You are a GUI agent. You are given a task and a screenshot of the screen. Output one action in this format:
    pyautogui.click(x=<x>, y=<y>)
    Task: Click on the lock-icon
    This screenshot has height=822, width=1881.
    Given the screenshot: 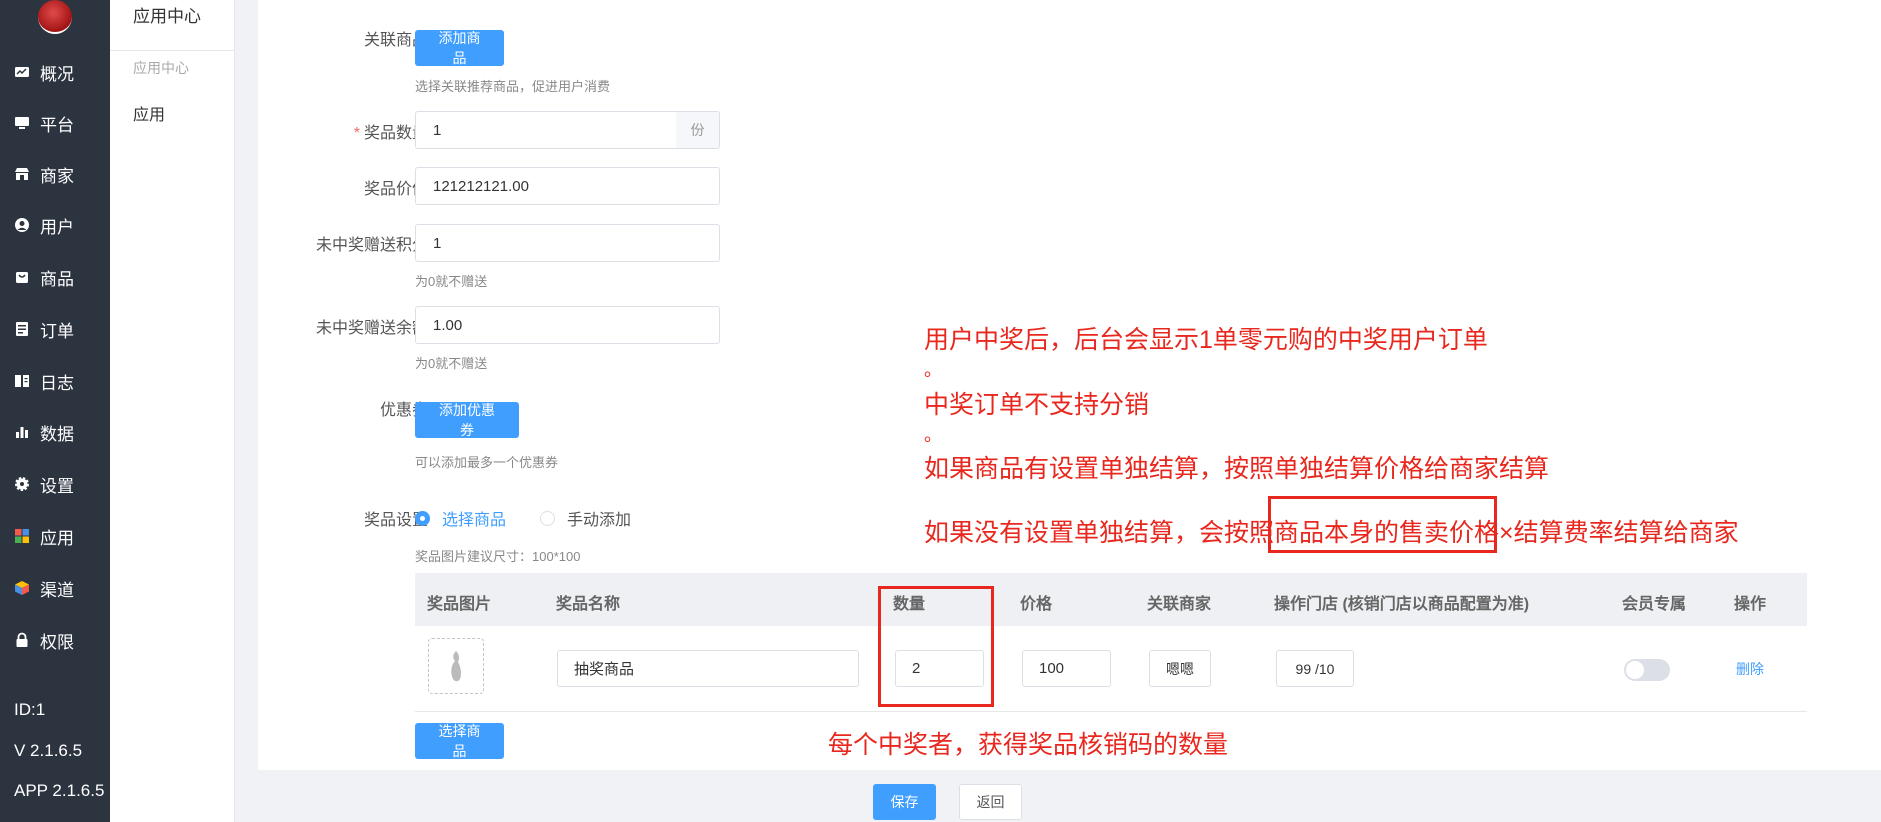 What is the action you would take?
    pyautogui.click(x=22, y=640)
    